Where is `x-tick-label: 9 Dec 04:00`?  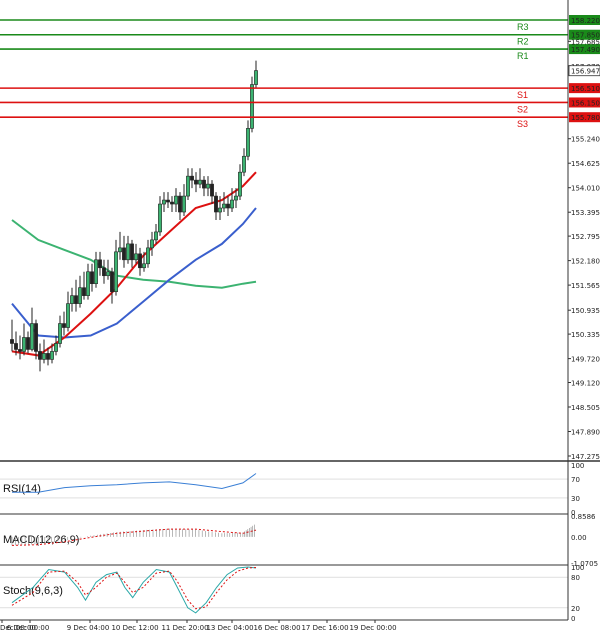 x-tick-label: 9 Dec 04:00 is located at coordinates (88, 628).